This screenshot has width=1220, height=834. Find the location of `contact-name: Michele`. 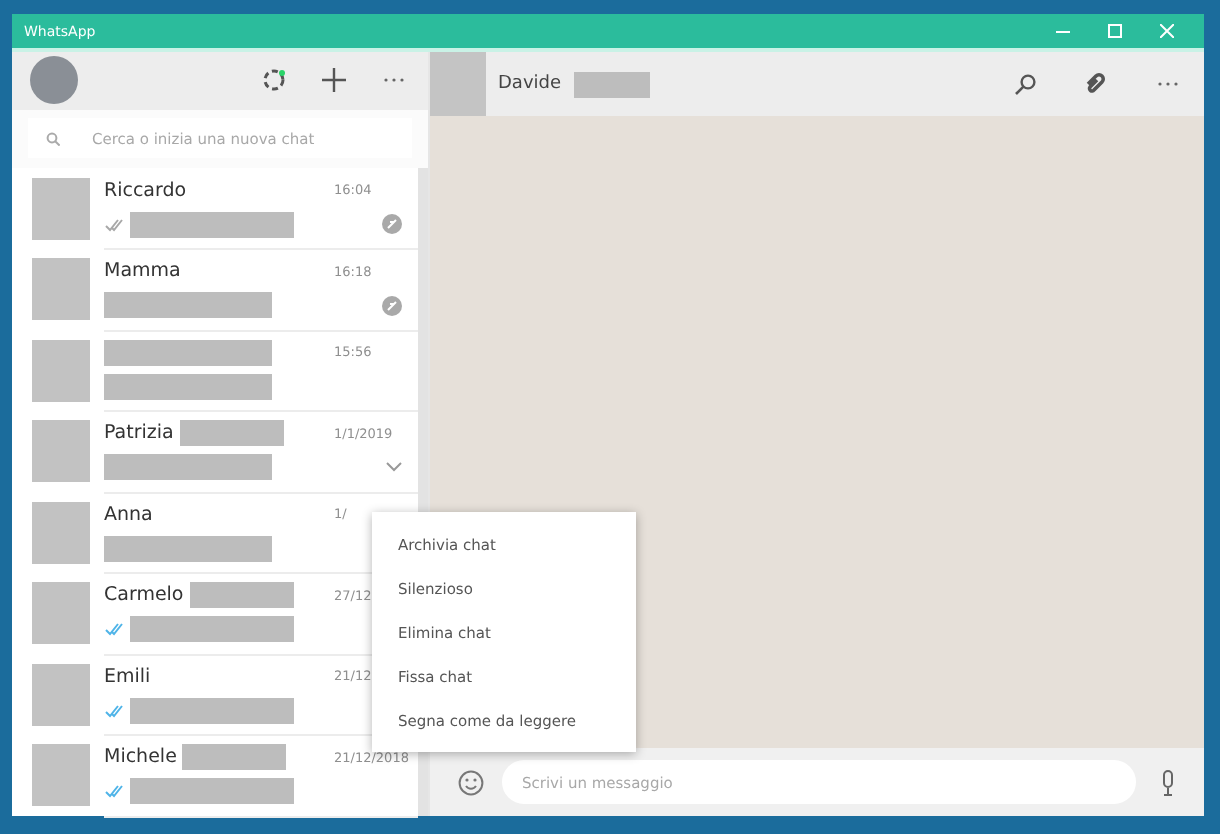

contact-name: Michele is located at coordinates (140, 757).